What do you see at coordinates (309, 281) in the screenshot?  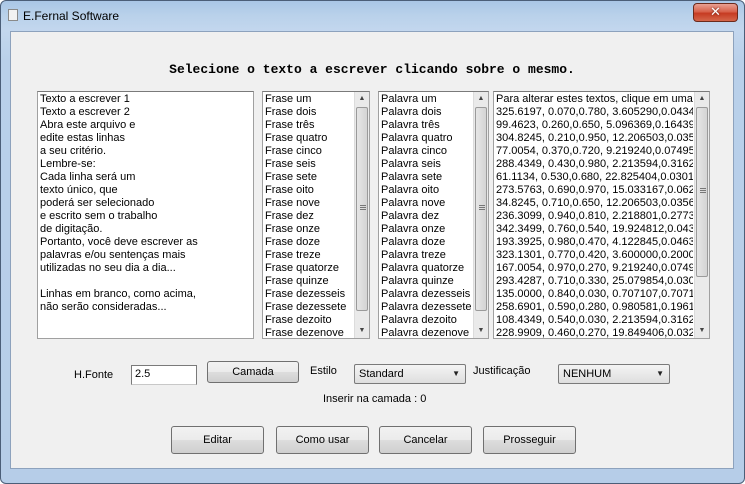 I see `list-item: Frase quinze` at bounding box center [309, 281].